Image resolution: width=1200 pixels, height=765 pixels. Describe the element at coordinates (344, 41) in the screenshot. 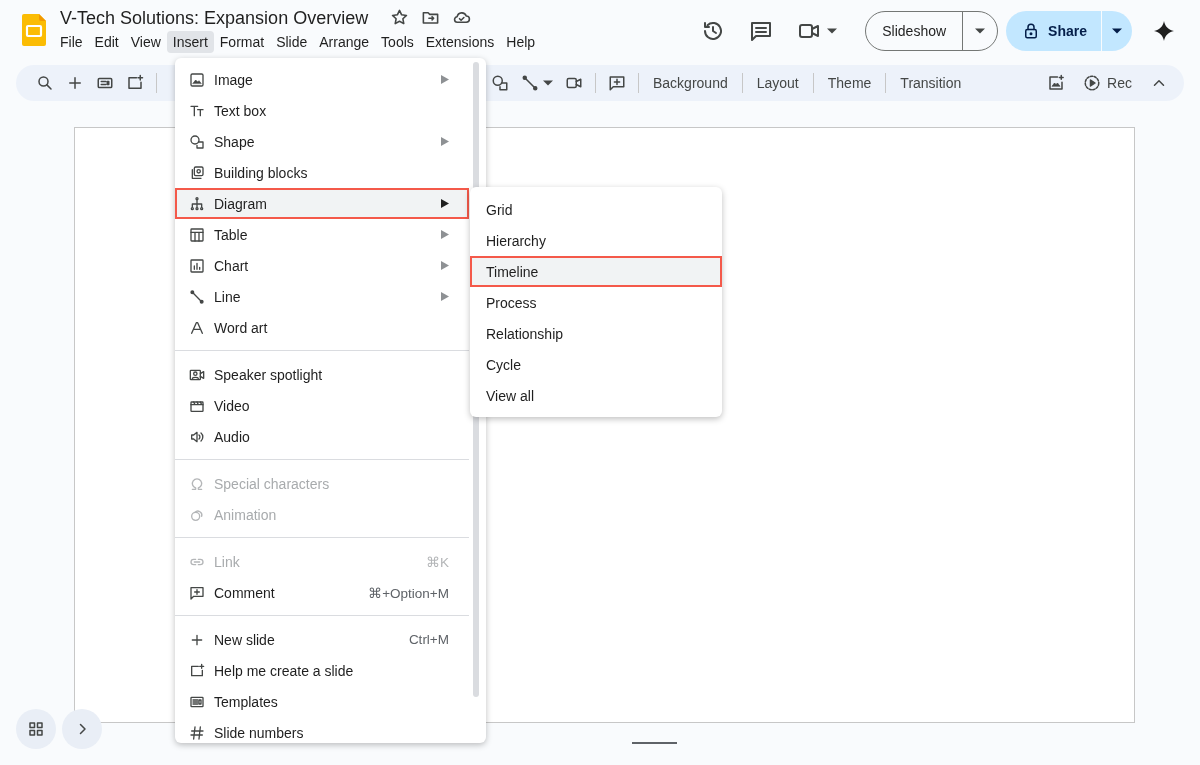

I see `menu-bar-item: Arrange` at that location.